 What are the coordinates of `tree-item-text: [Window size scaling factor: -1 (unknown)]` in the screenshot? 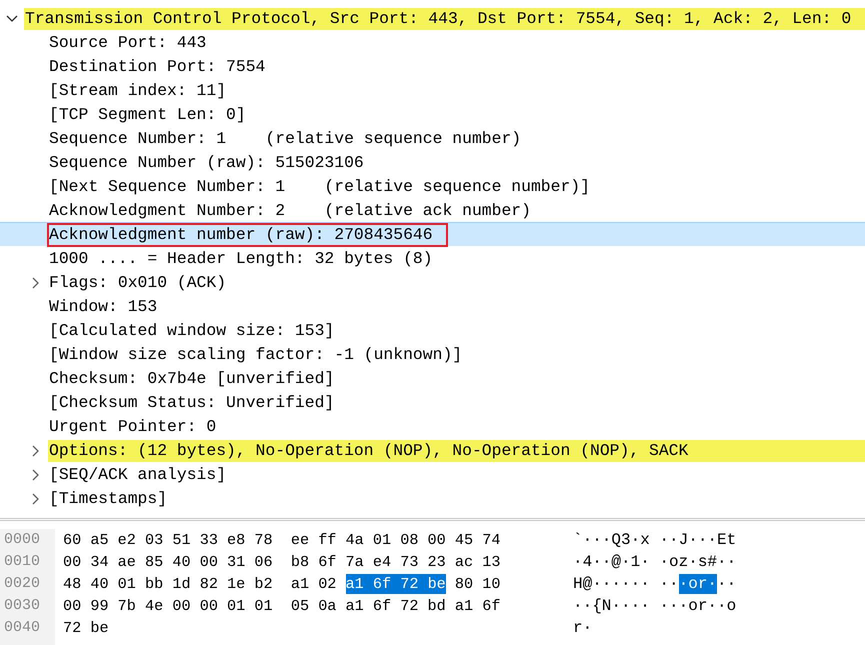 It's located at (256, 355).